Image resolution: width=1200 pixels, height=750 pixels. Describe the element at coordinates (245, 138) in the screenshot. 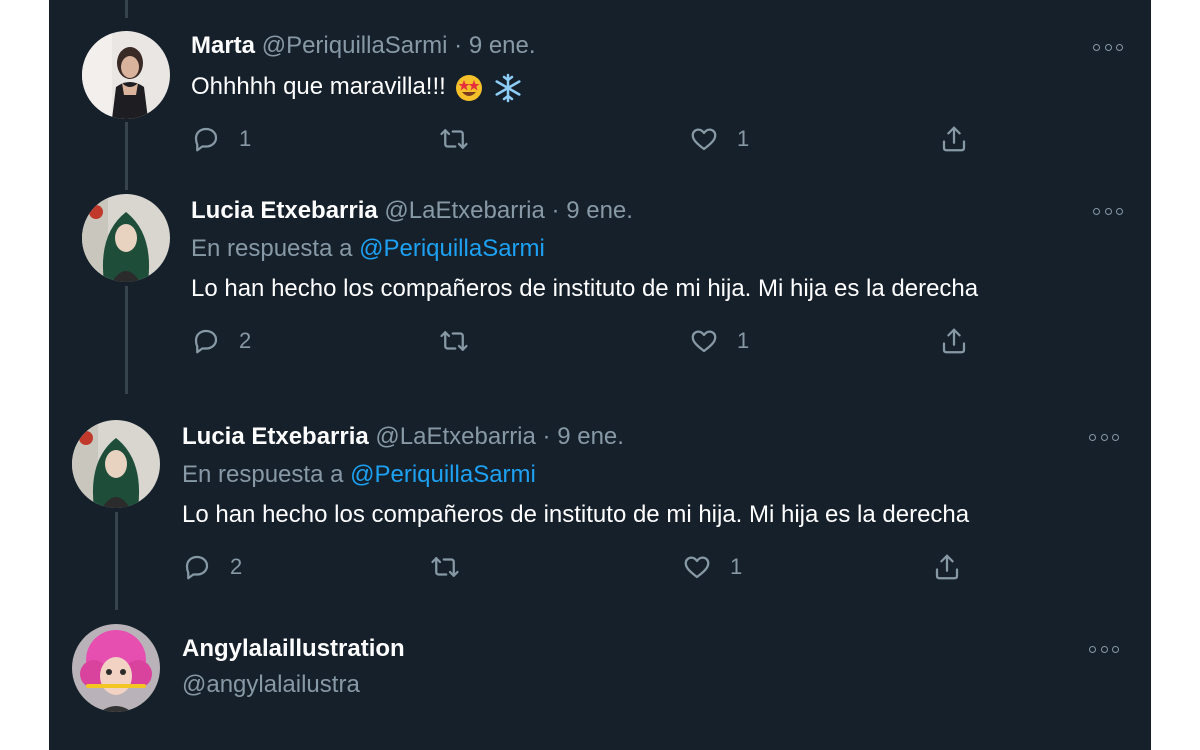

I see `reply-count: 1` at that location.